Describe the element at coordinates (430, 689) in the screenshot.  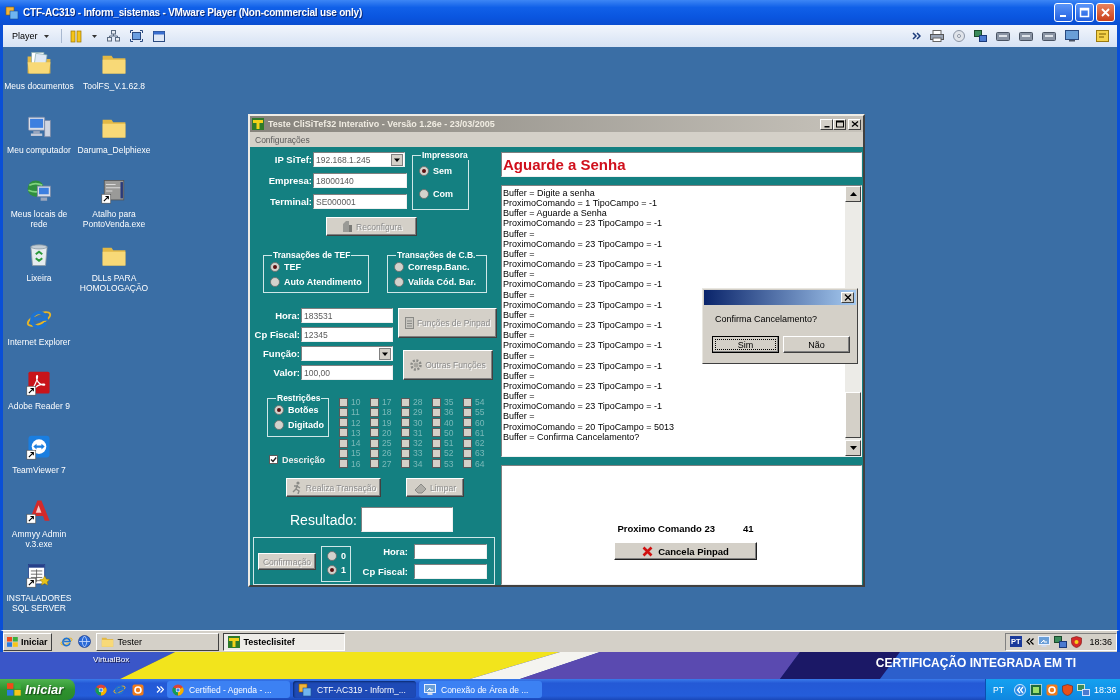
I see `monitor-icon` at that location.